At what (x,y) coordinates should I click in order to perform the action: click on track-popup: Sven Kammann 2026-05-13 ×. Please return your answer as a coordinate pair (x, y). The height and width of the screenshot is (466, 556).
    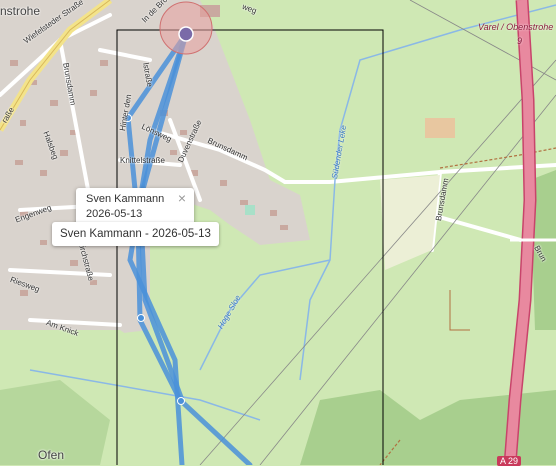
    Looking at the image, I should click on (135, 207).